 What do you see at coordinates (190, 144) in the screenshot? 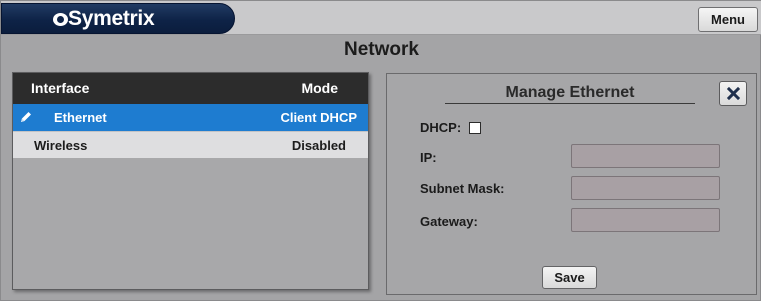
I see `table-row-wireless: Wireless Disabled` at bounding box center [190, 144].